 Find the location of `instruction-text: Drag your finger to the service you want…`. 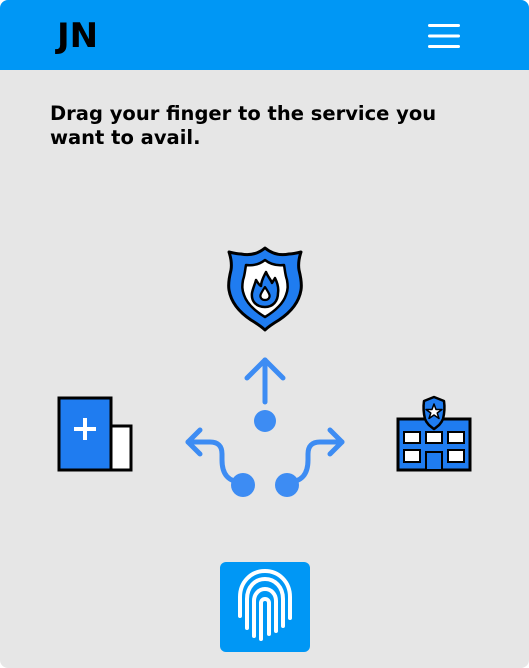

instruction-text: Drag your finger to the service you want… is located at coordinates (243, 125).